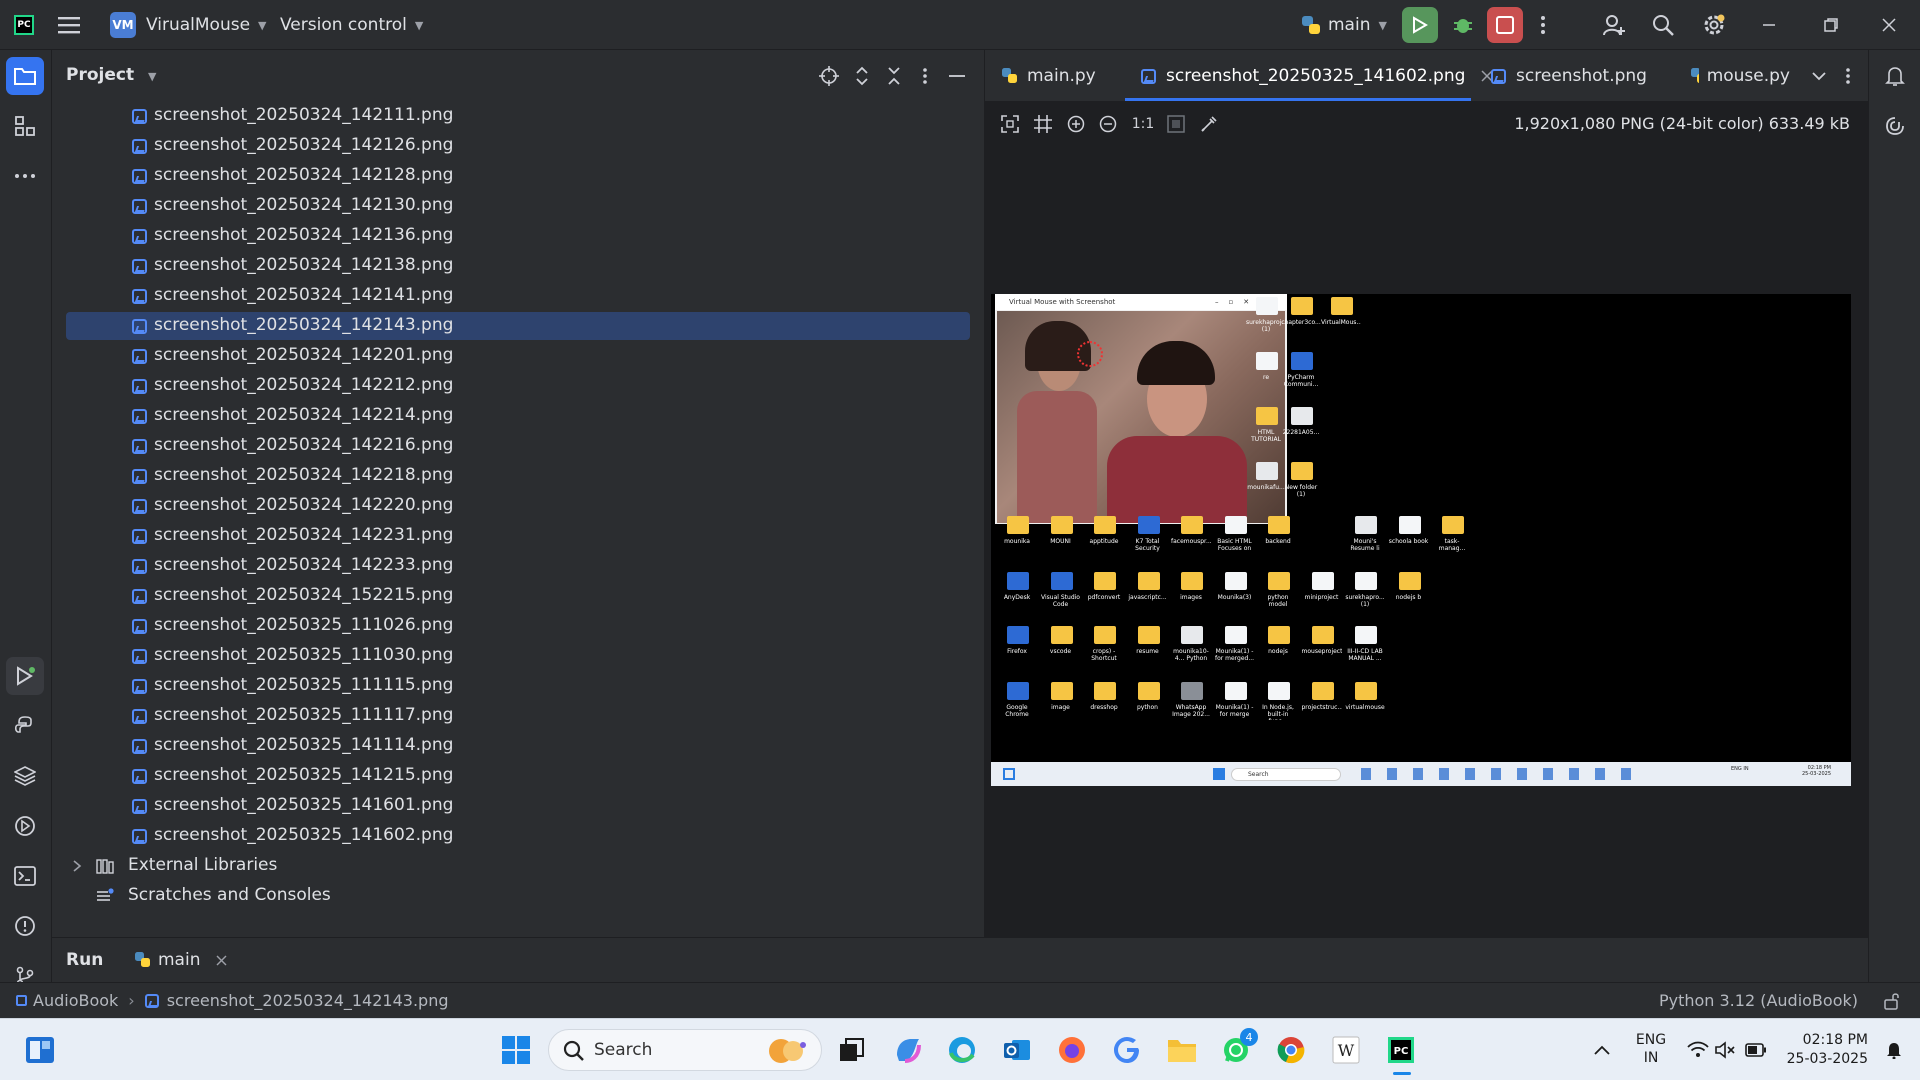 The height and width of the screenshot is (1080, 1920). I want to click on tree-external-libraries: External Libraries, so click(518, 866).